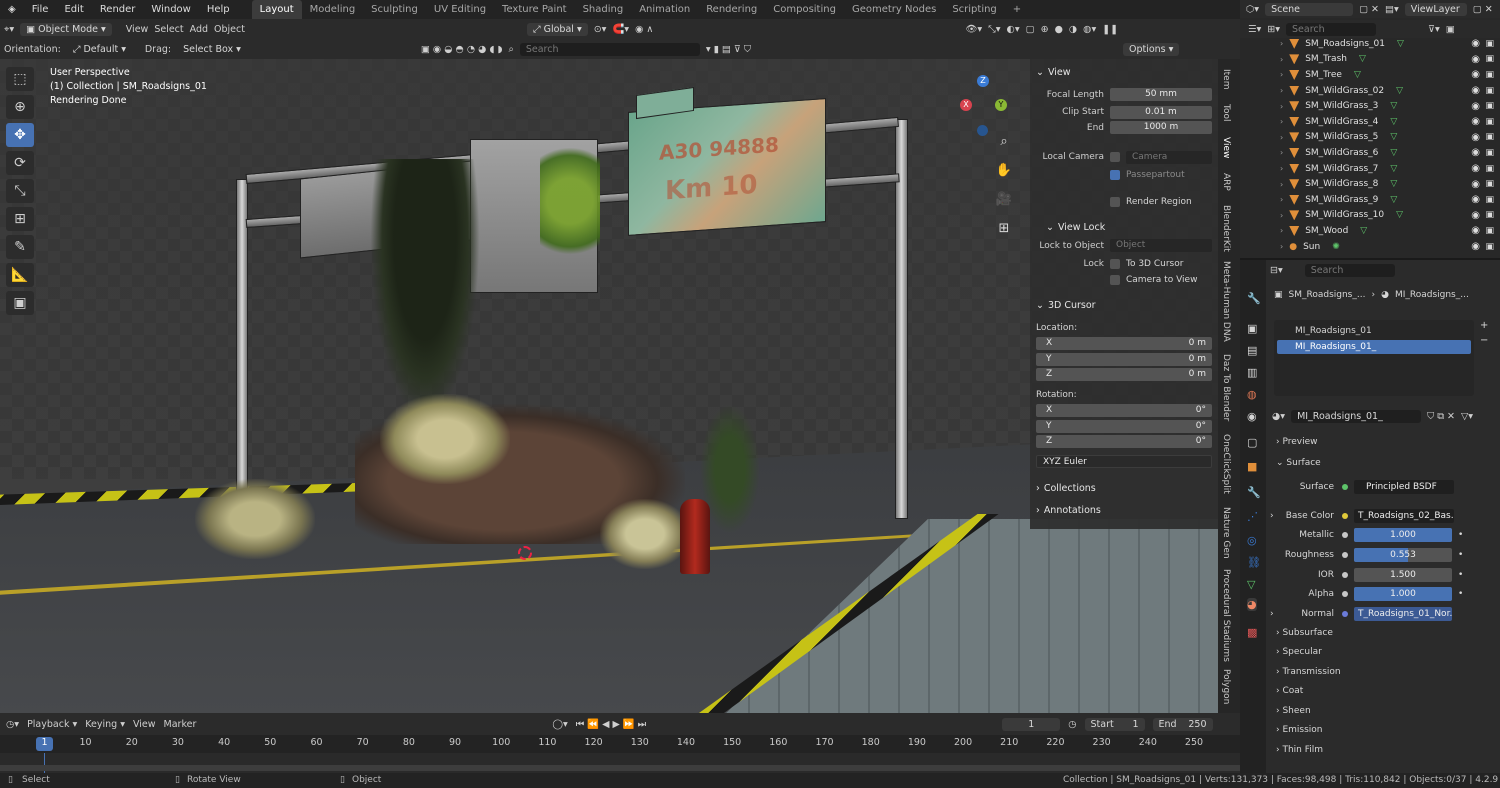 The image size is (1500, 788). Describe the element at coordinates (333, 9) in the screenshot. I see `tab-modeling: Modeling` at that location.